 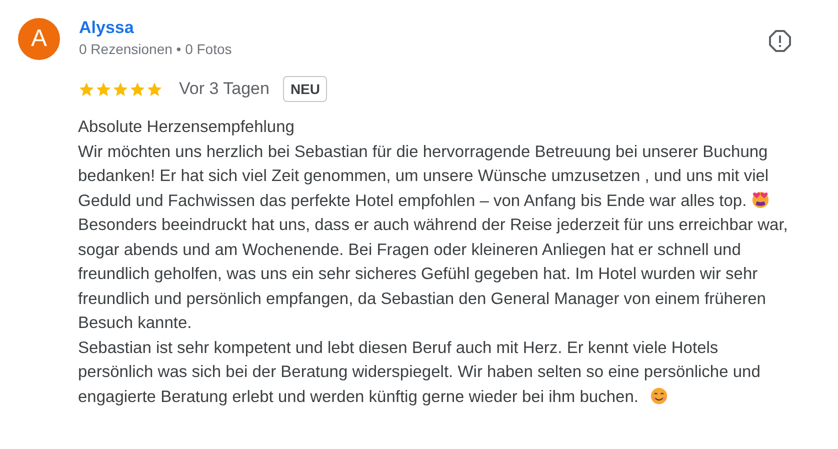 I want to click on review-paragraph: Absolute Herzensempfehlung, so click(x=187, y=127).